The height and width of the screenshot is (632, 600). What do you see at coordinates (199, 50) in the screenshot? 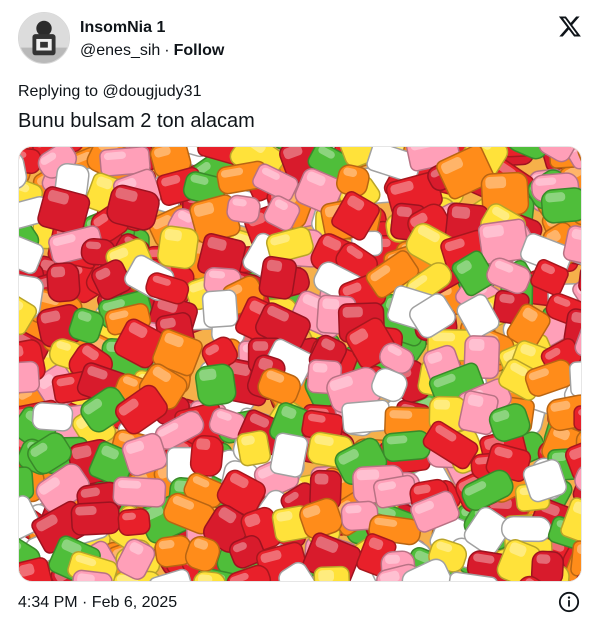
I see `follow-button: Follow` at bounding box center [199, 50].